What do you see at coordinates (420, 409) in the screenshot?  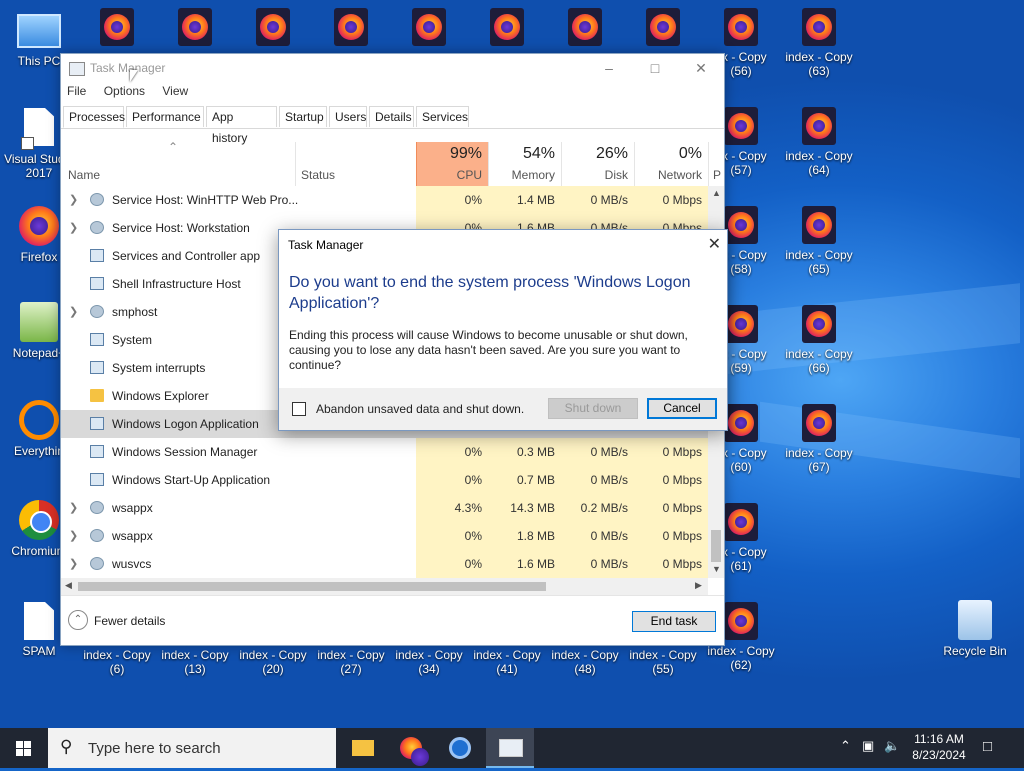 I see `abandon-data-label: Abandon unsaved data and shut down.` at bounding box center [420, 409].